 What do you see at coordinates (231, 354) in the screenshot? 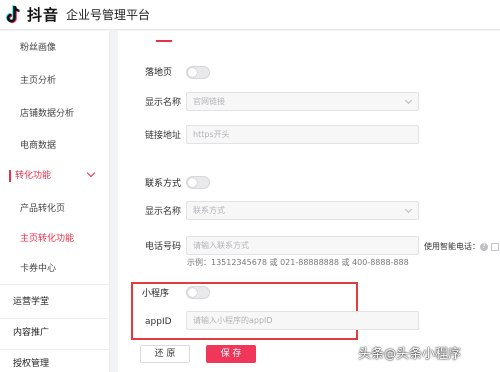
I see `save-button: 保 存` at bounding box center [231, 354].